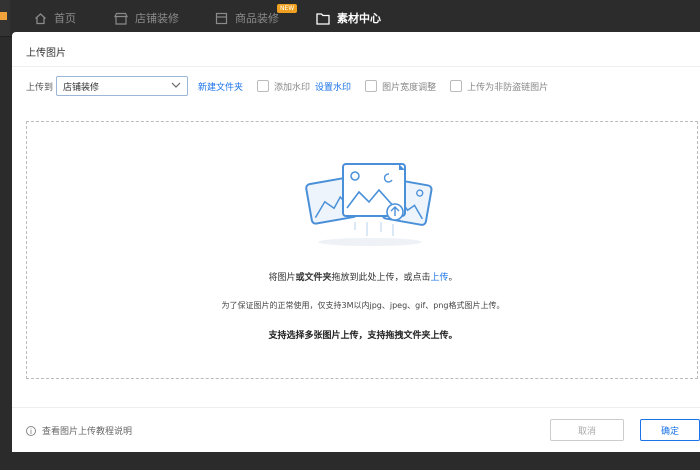 The height and width of the screenshot is (470, 700). I want to click on chevron-down-icon, so click(176, 86).